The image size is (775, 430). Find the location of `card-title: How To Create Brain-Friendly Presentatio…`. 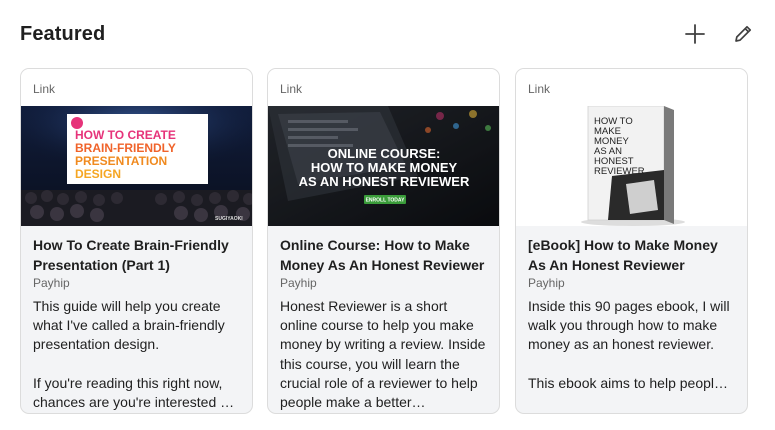

card-title: How To Create Brain-Friendly Presentatio… is located at coordinates (131, 255).